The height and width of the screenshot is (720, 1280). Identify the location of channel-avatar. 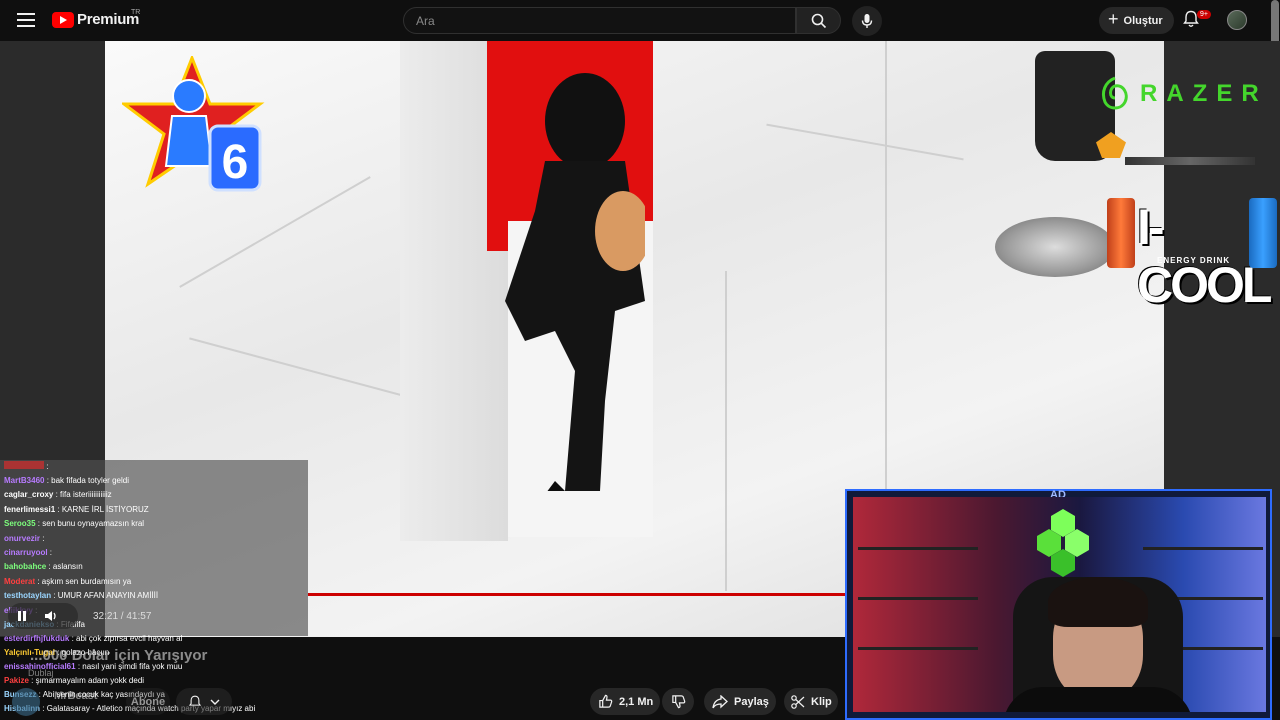
(26, 702).